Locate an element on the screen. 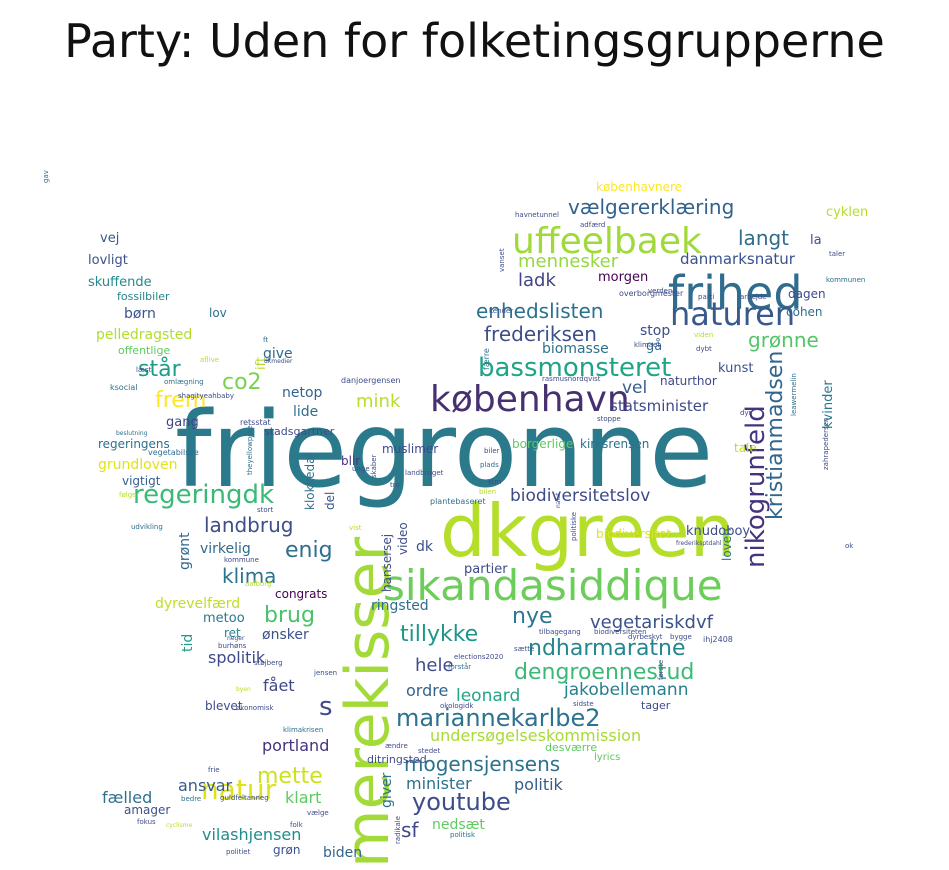 Image resolution: width=949 pixels, height=870 pixels. cloud-word: nalut is located at coordinates (558, 500).